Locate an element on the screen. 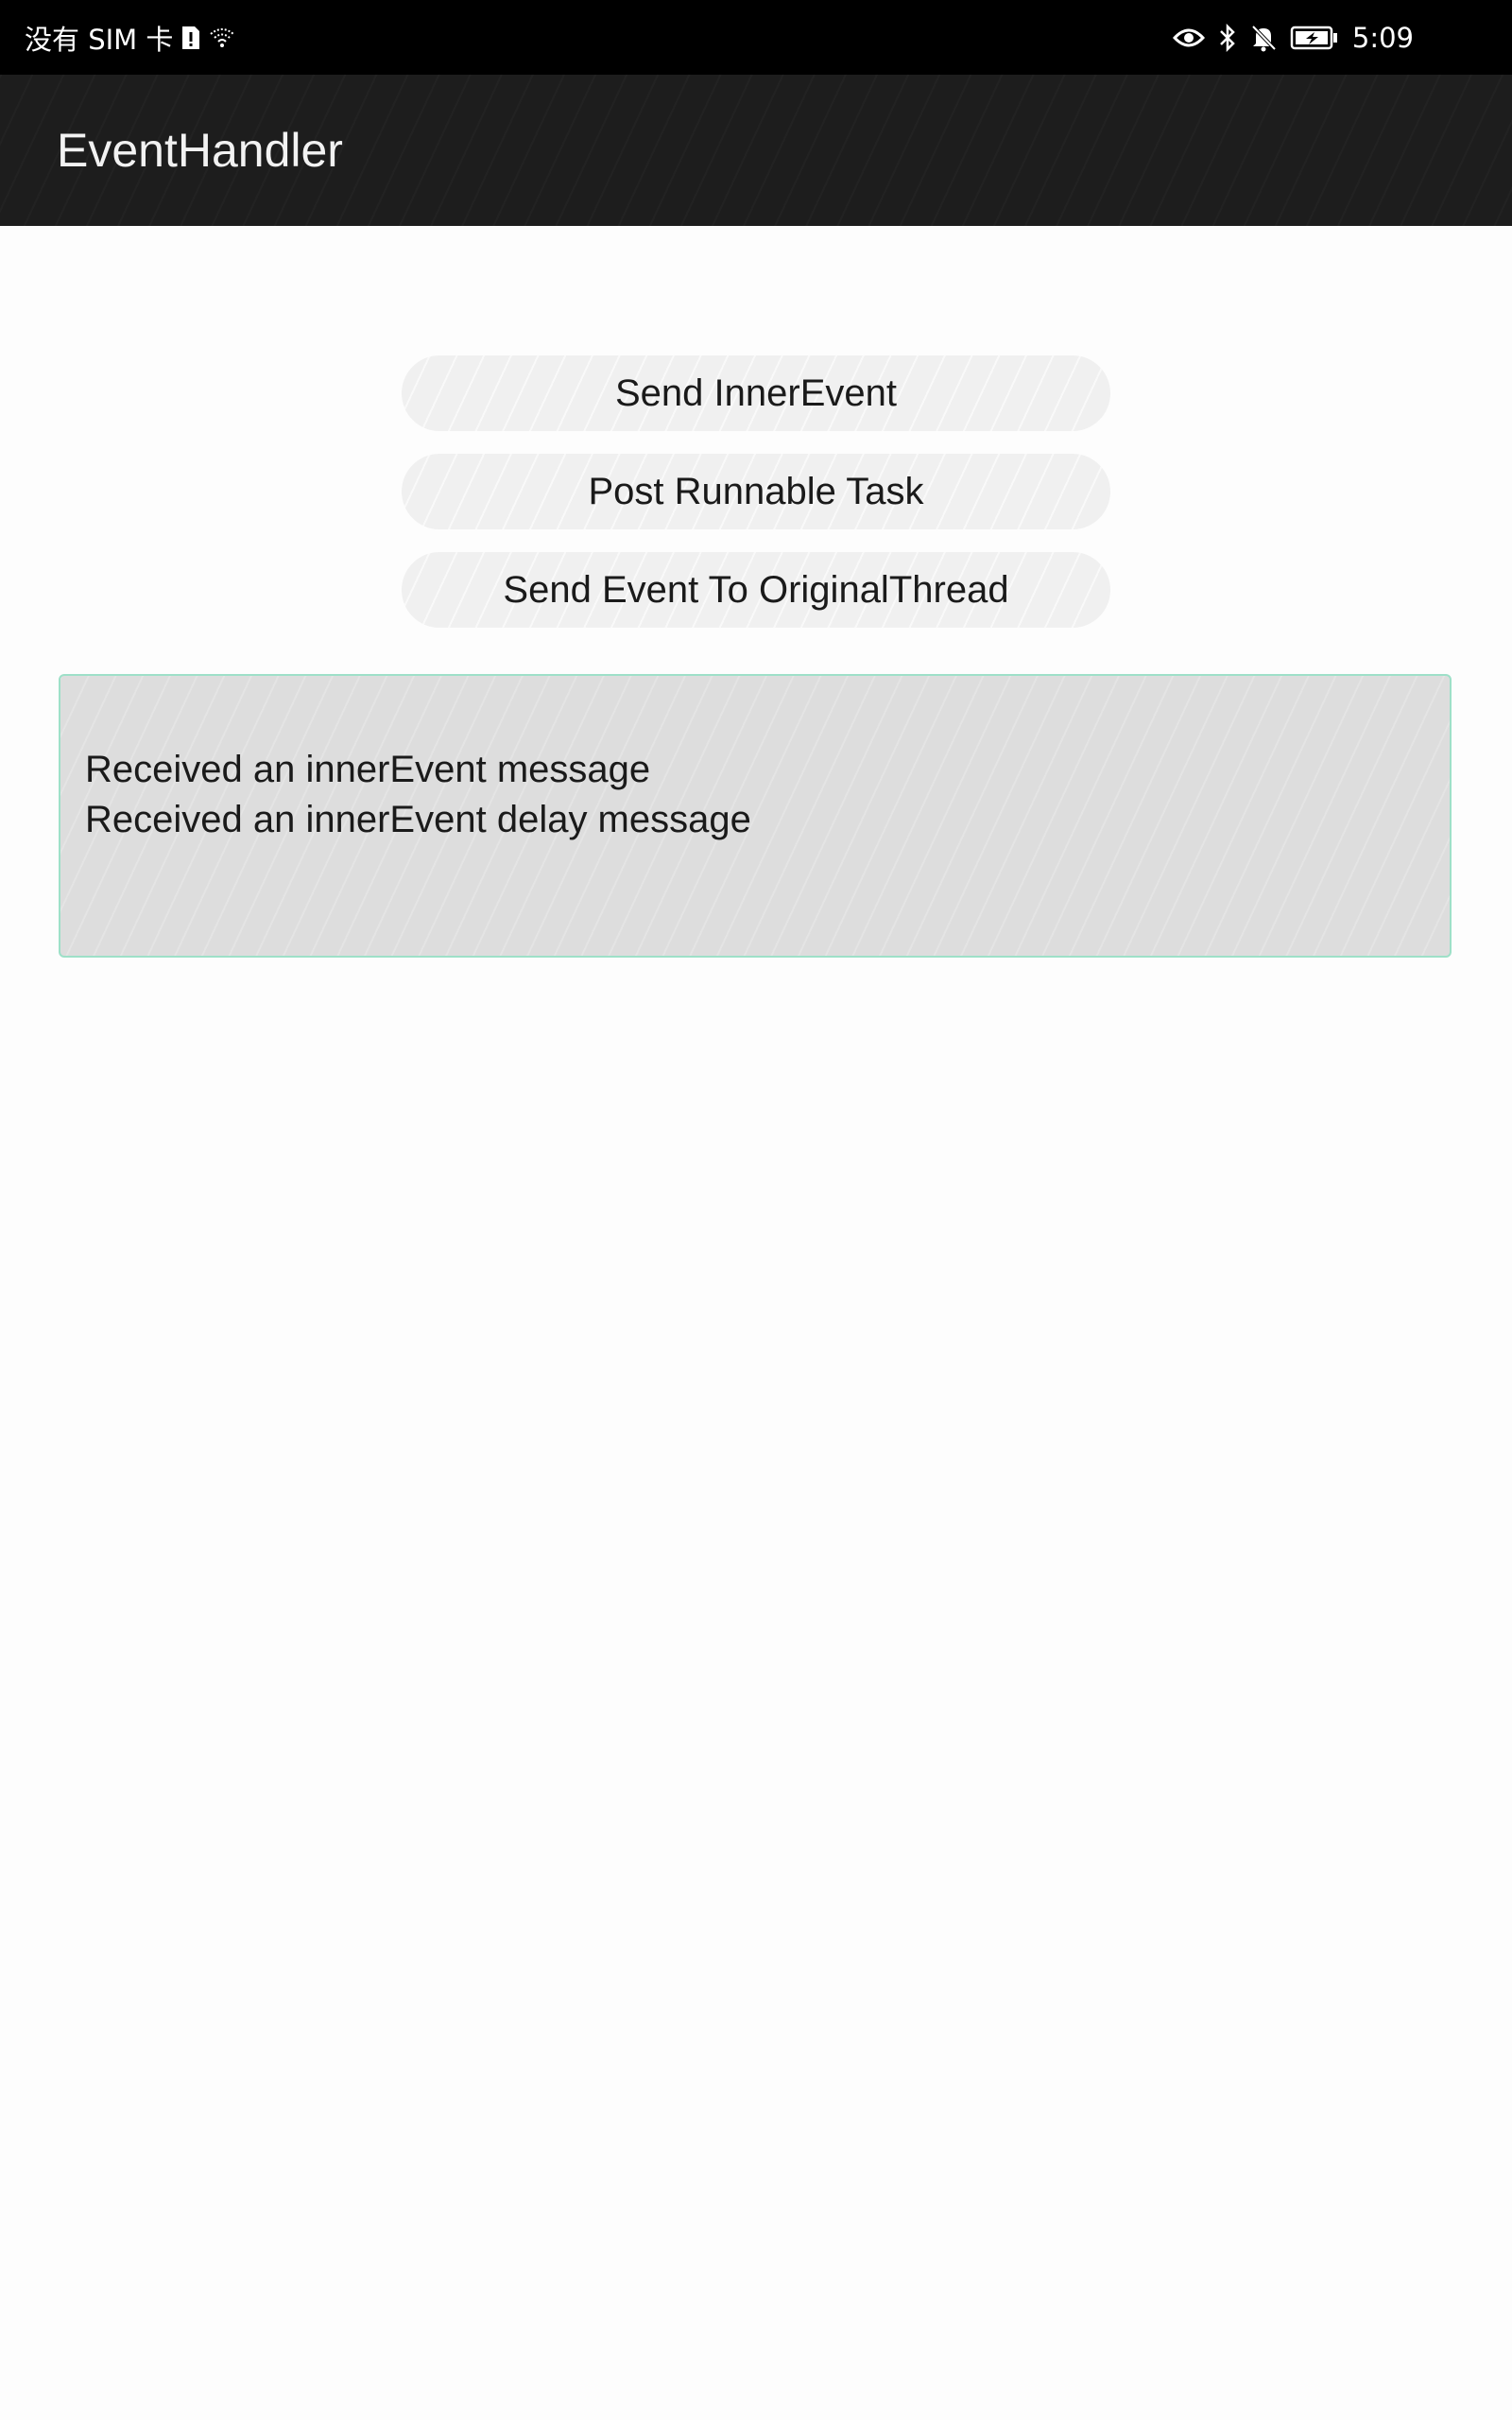 The width and height of the screenshot is (1512, 2420). sim-alert-icon is located at coordinates (190, 38).